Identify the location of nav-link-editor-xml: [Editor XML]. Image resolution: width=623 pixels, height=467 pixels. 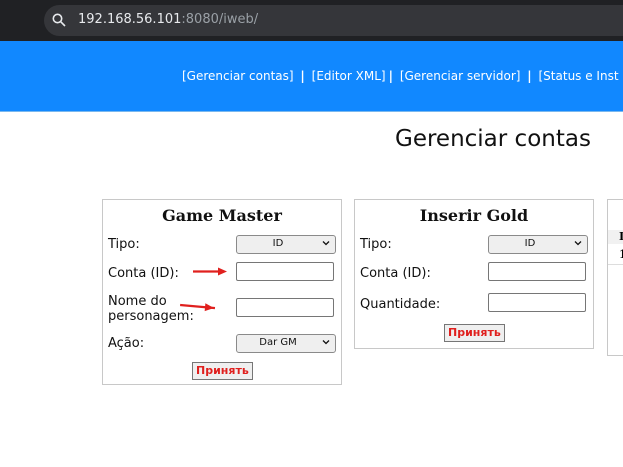
(349, 76).